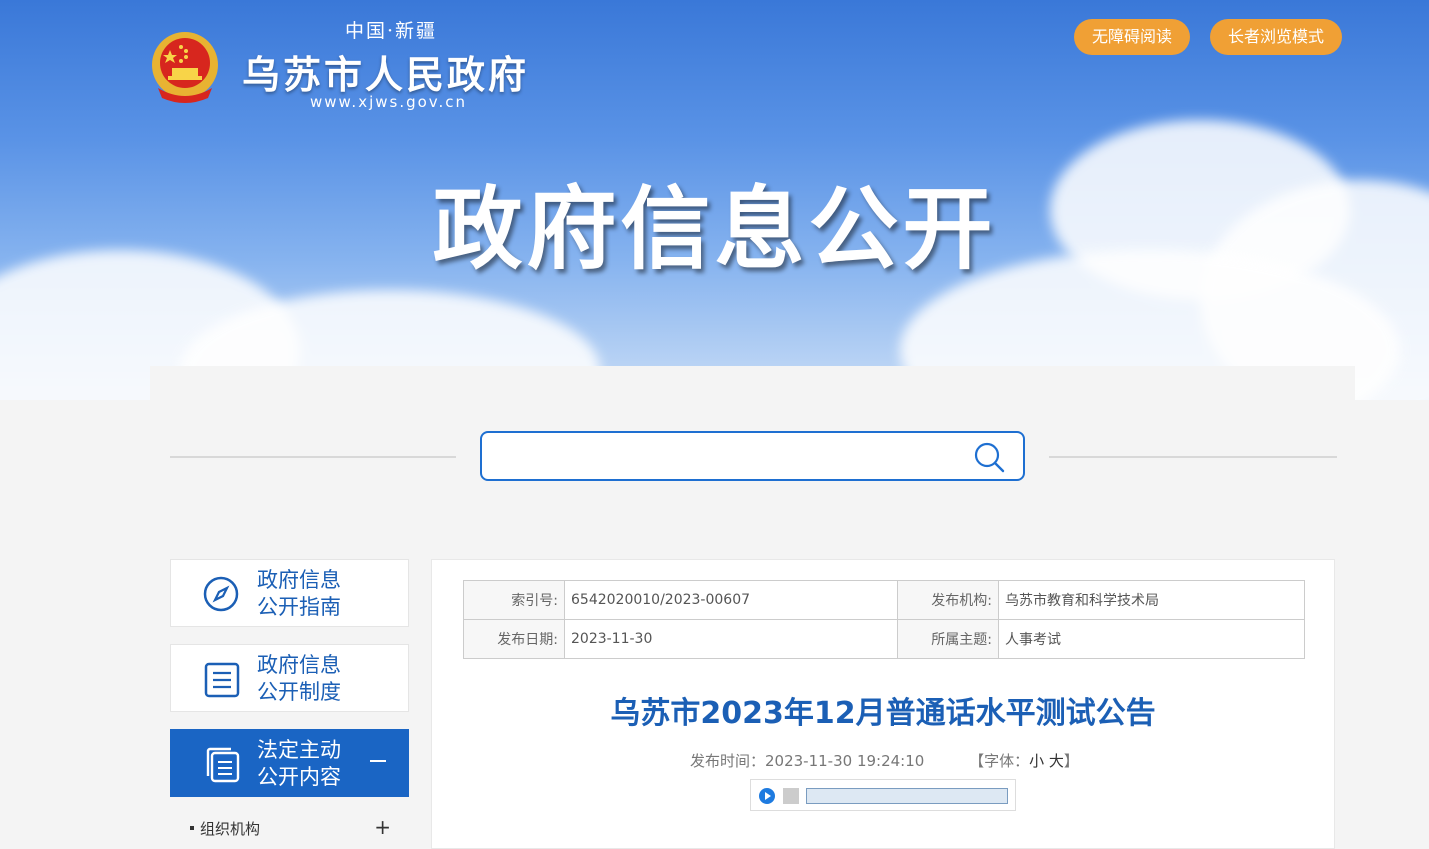  What do you see at coordinates (948, 600) in the screenshot?
I see `org-label: 发布机构:` at bounding box center [948, 600].